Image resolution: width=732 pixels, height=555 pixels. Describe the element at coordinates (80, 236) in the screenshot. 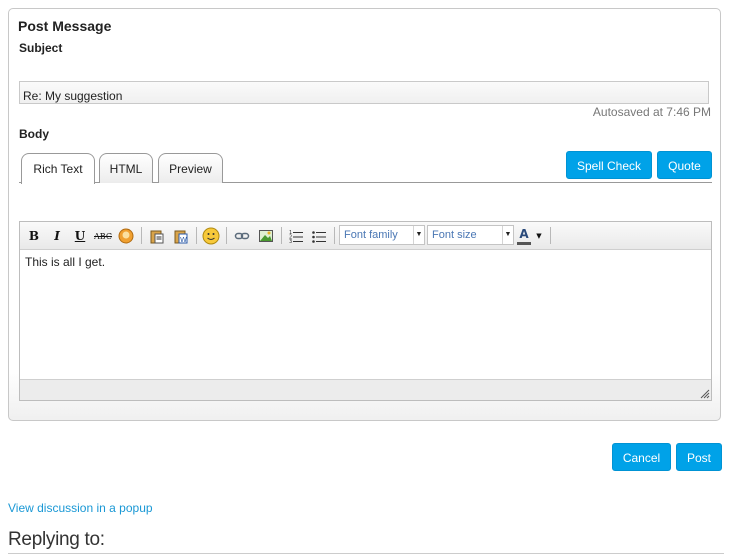

I see `underline-icon: U` at that location.